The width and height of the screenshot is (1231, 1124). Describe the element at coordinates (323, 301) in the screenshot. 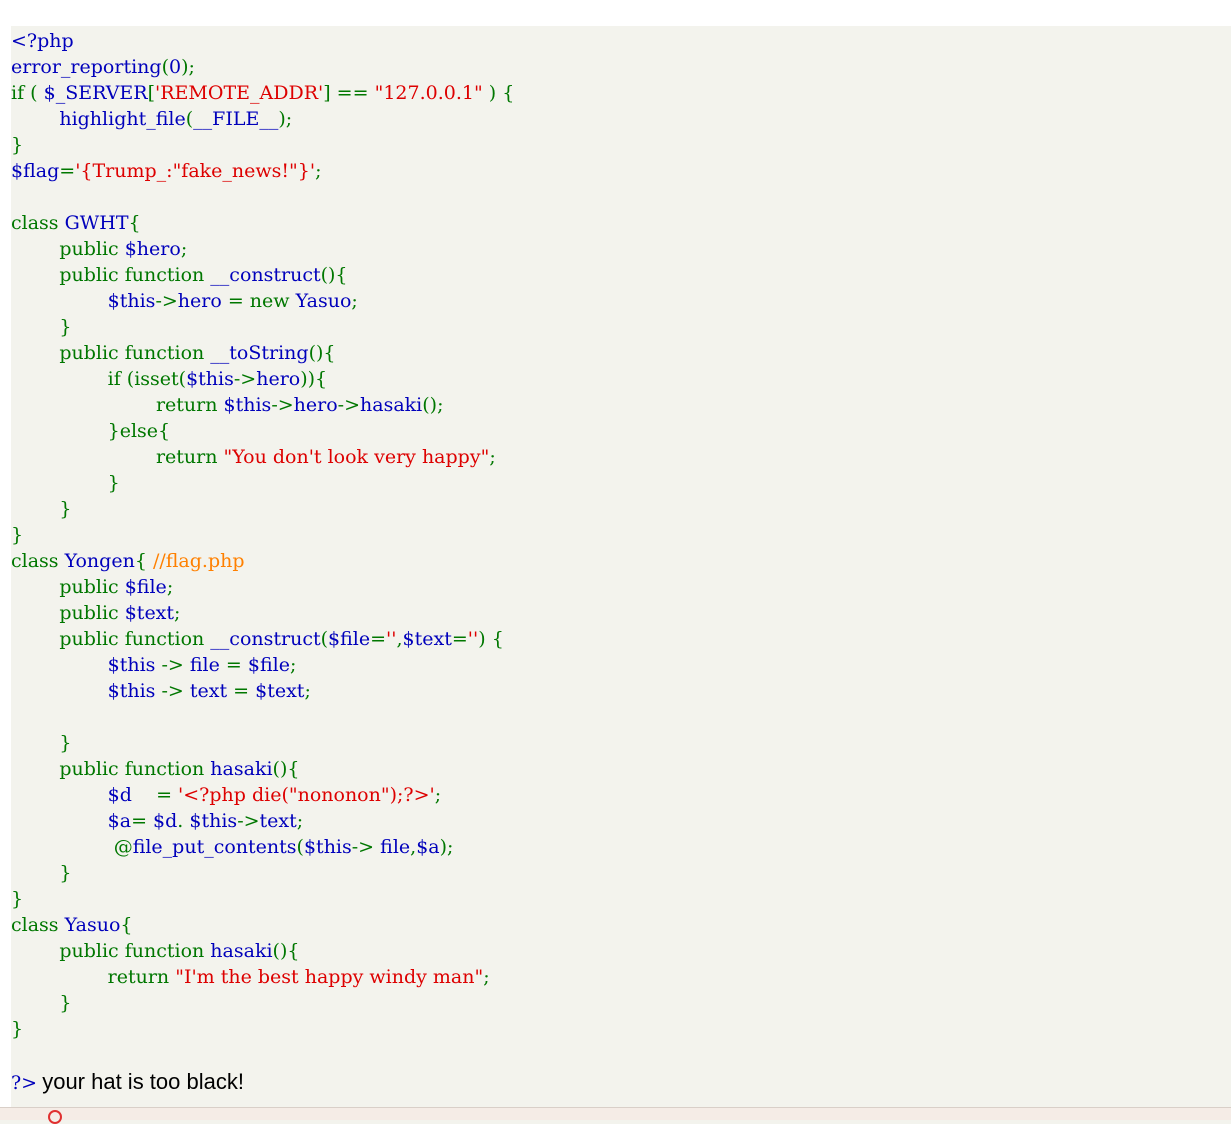

I see `code-token-default: Yasuo` at that location.